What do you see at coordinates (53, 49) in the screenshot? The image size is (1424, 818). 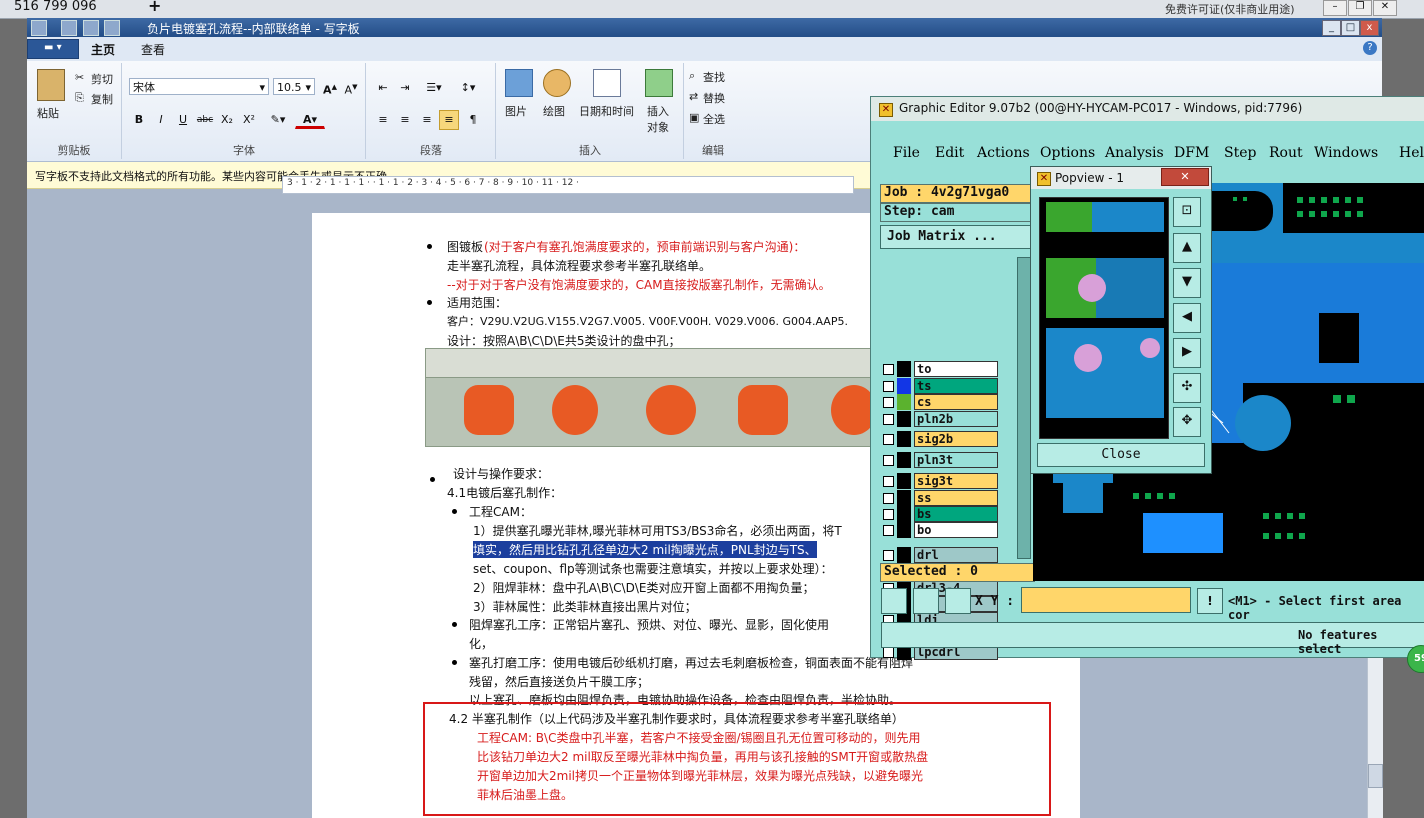 I see `file-menu-button: ▬ ▾` at bounding box center [53, 49].